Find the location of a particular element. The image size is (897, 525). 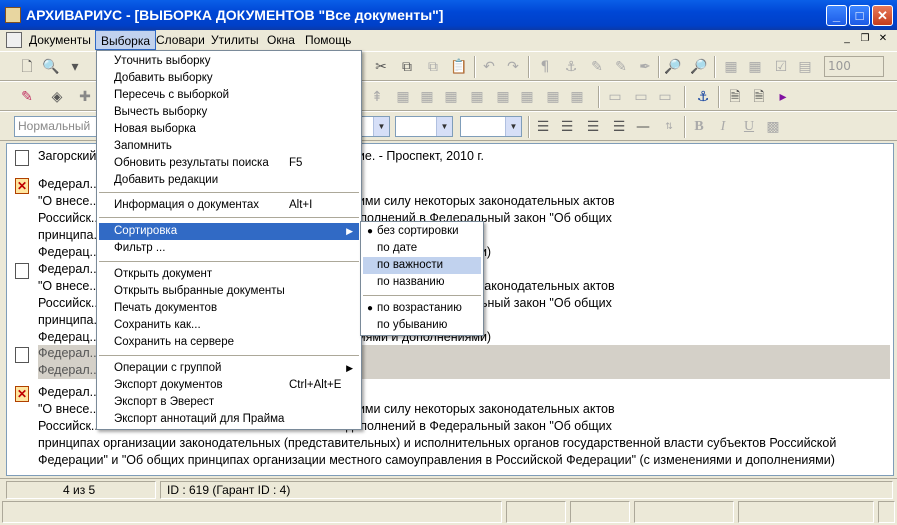

table-row-icon: ▦ is located at coordinates (427, 97).